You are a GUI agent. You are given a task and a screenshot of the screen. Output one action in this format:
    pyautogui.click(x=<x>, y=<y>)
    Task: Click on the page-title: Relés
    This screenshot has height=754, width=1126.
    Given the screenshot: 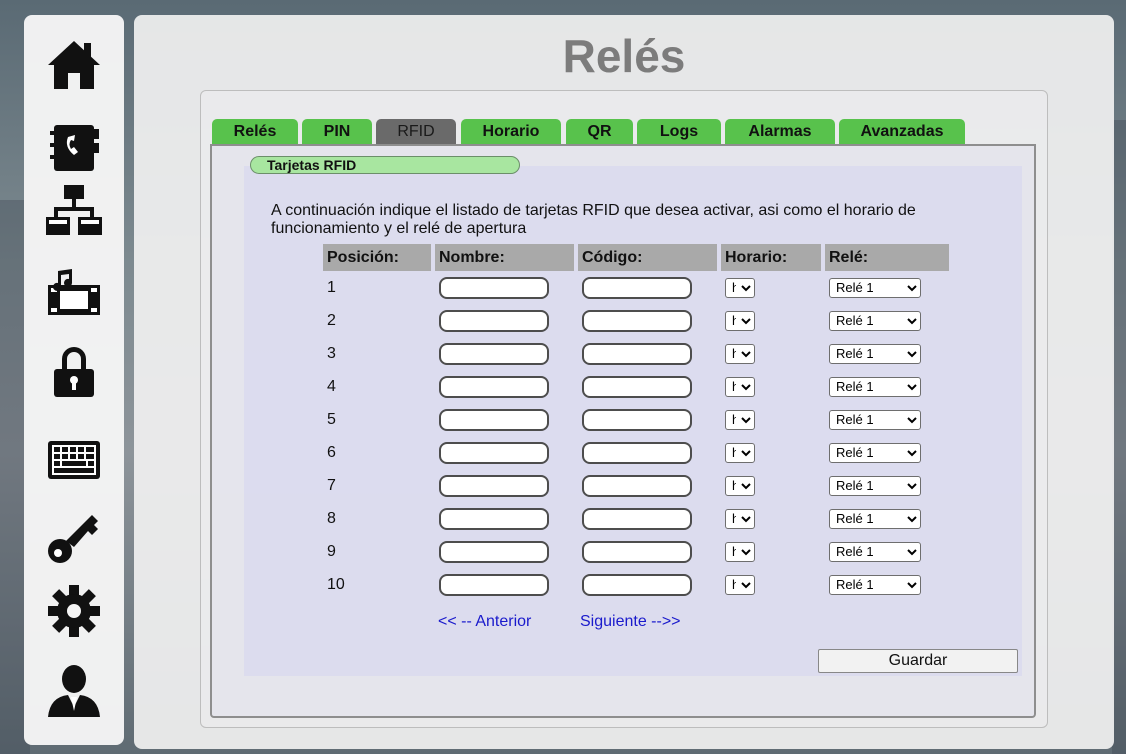 What is the action you would take?
    pyautogui.click(x=624, y=56)
    